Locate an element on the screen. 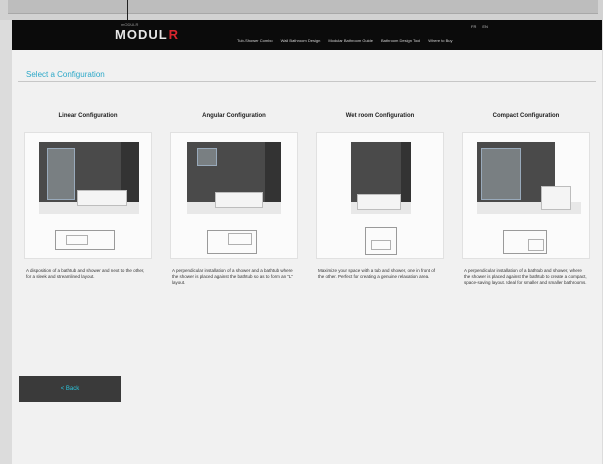 The image size is (603, 464). render-shower-head-area is located at coordinates (207, 157).